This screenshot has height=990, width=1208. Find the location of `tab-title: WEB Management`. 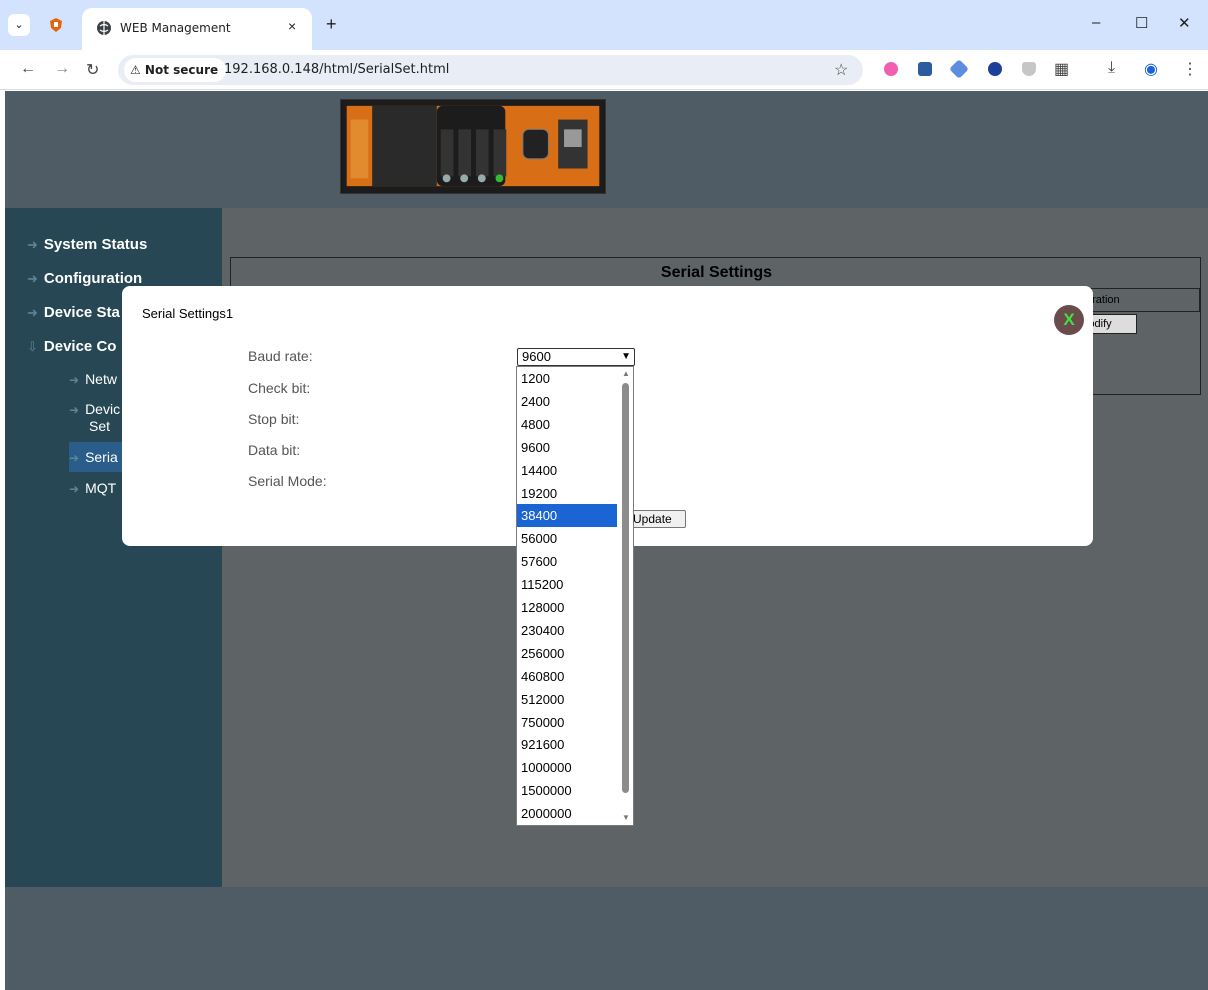

tab-title: WEB Management is located at coordinates (175, 28).